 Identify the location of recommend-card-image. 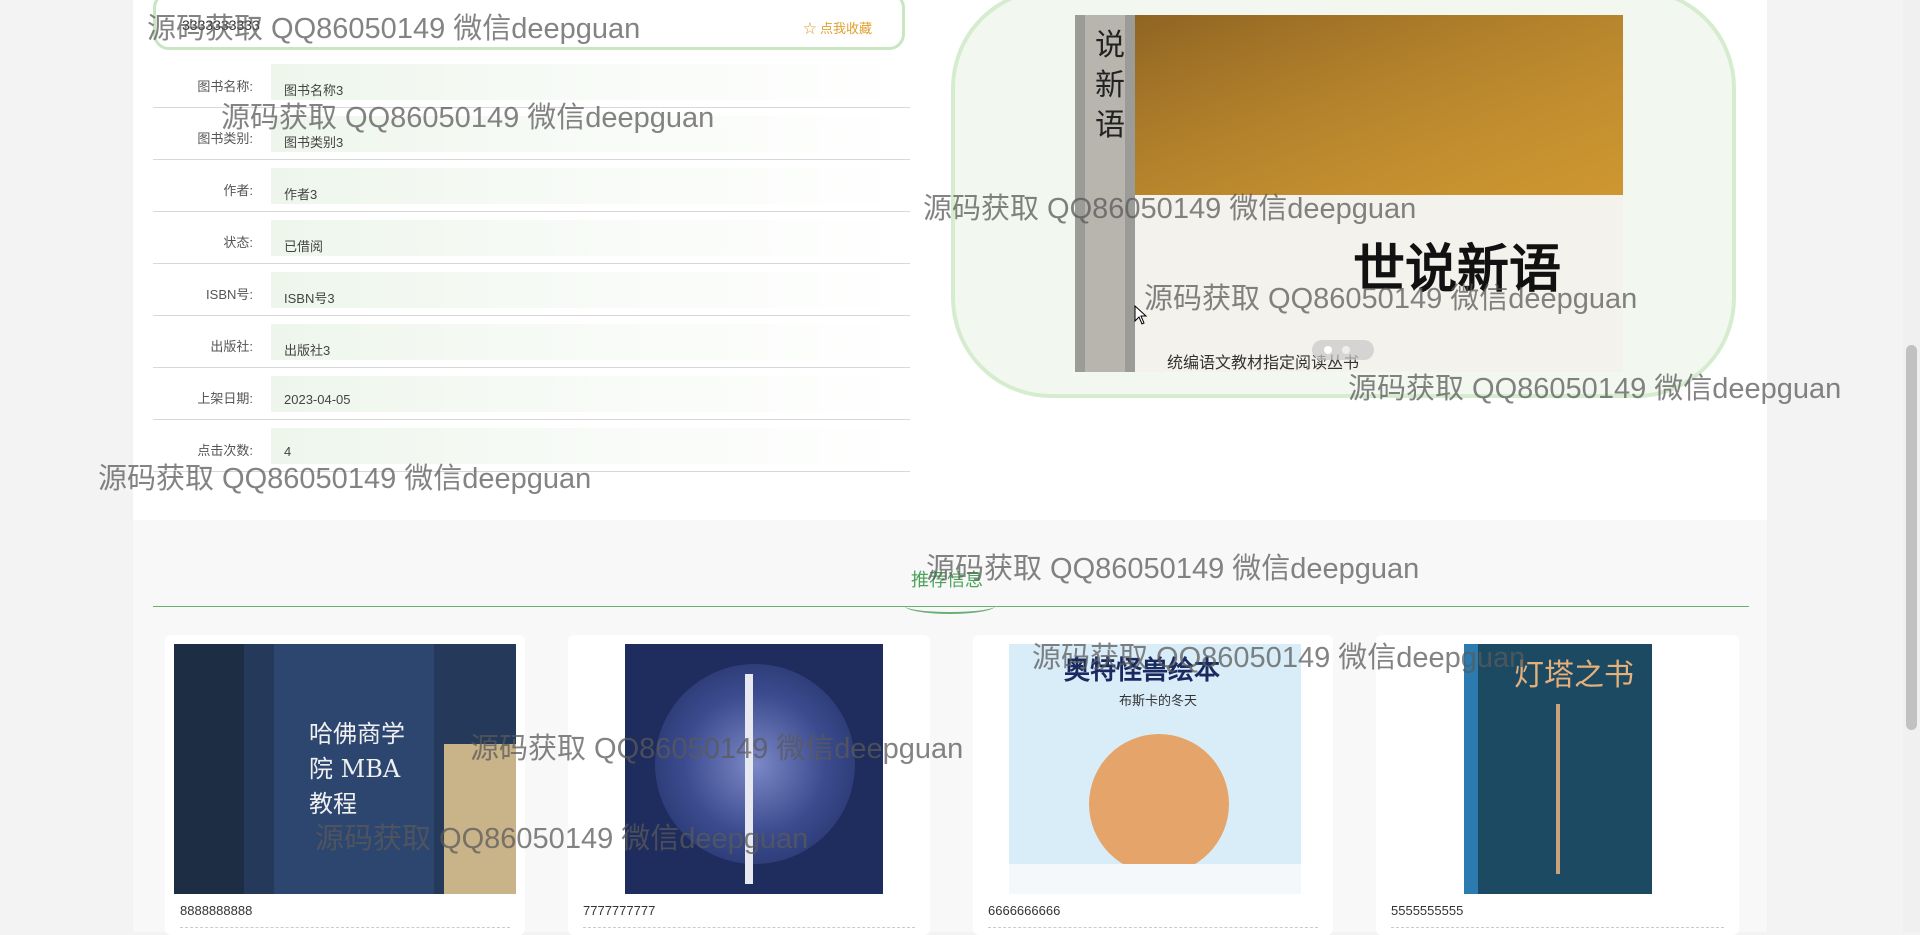
(754, 769).